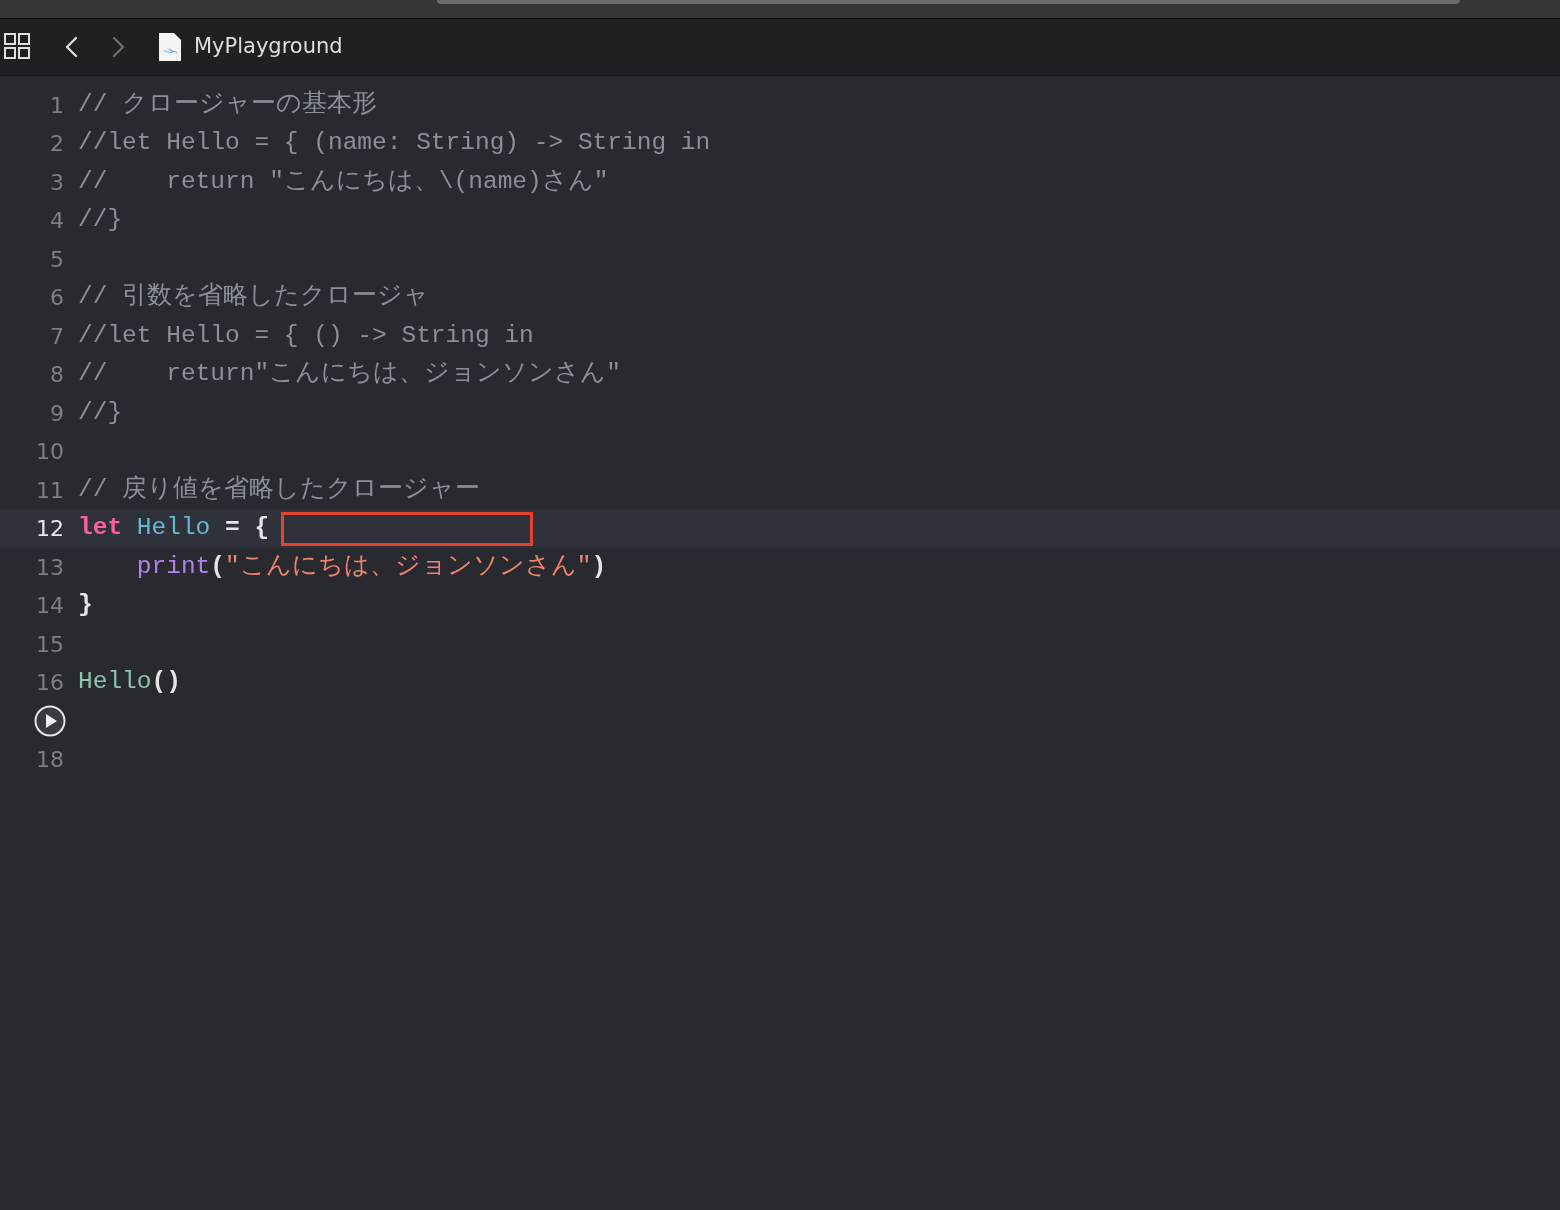  What do you see at coordinates (217, 566) in the screenshot?
I see `code-punctuation: (` at bounding box center [217, 566].